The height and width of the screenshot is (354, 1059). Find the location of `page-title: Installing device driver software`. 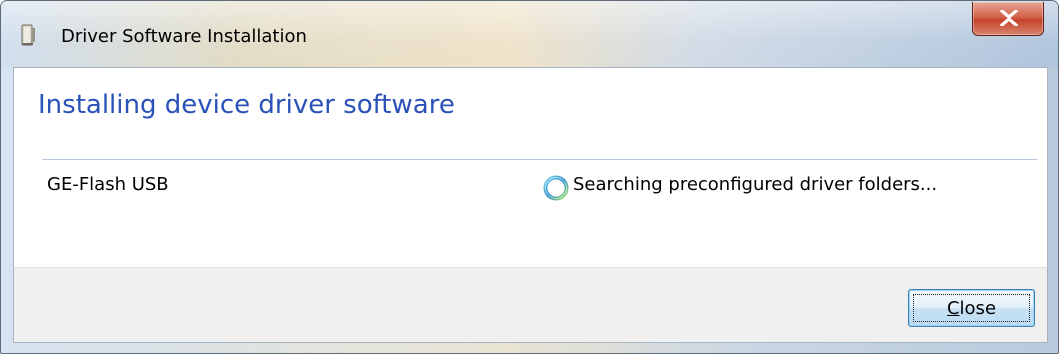

page-title: Installing device driver software is located at coordinates (246, 105).